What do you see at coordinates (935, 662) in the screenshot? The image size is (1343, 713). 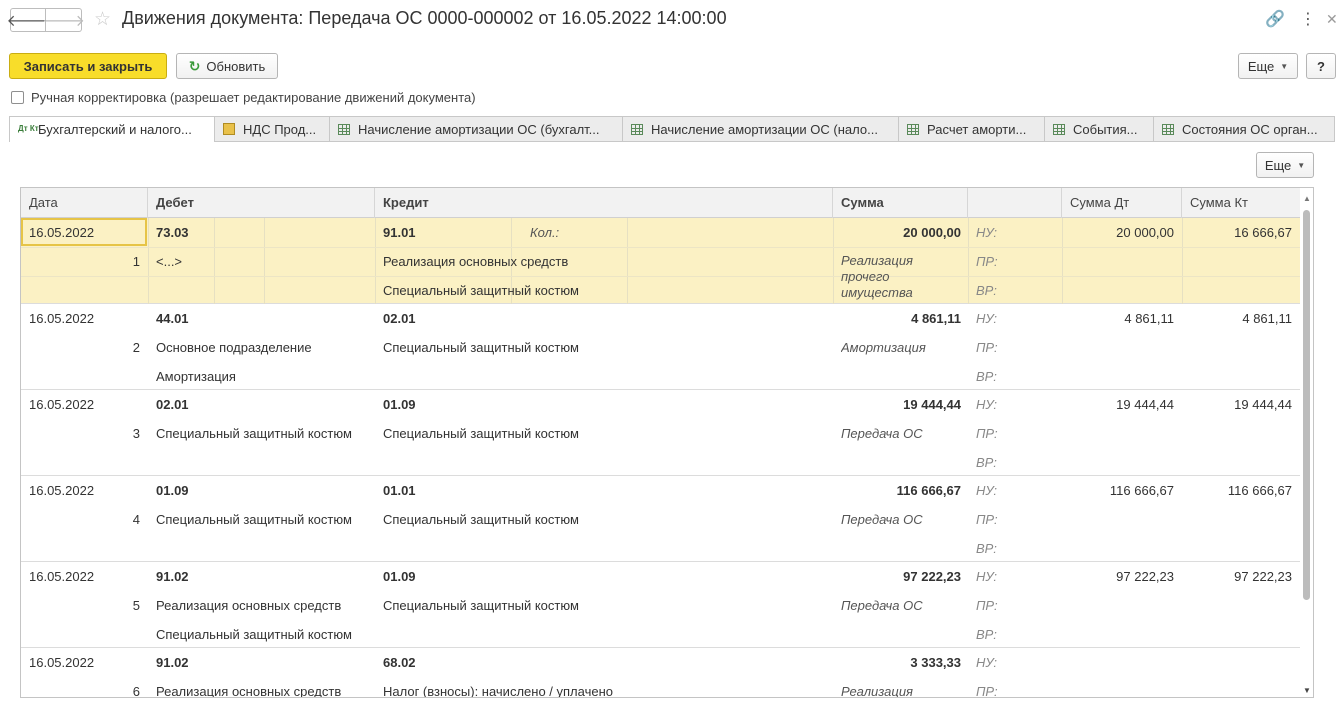 I see `entry-sum: 3 333,33` at bounding box center [935, 662].